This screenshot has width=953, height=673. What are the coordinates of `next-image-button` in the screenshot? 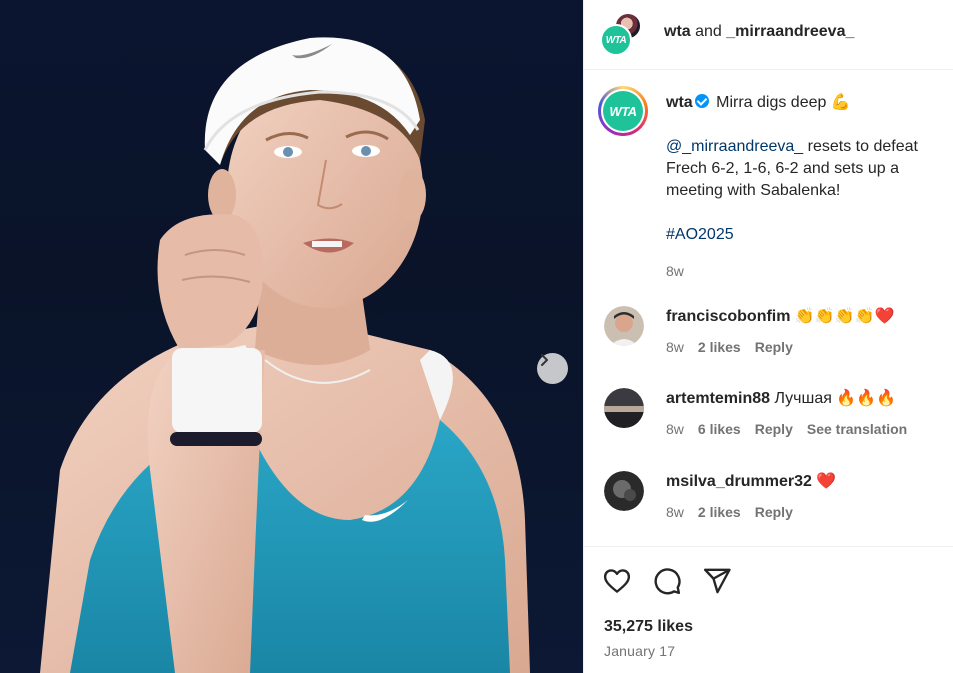 It's located at (552, 368).